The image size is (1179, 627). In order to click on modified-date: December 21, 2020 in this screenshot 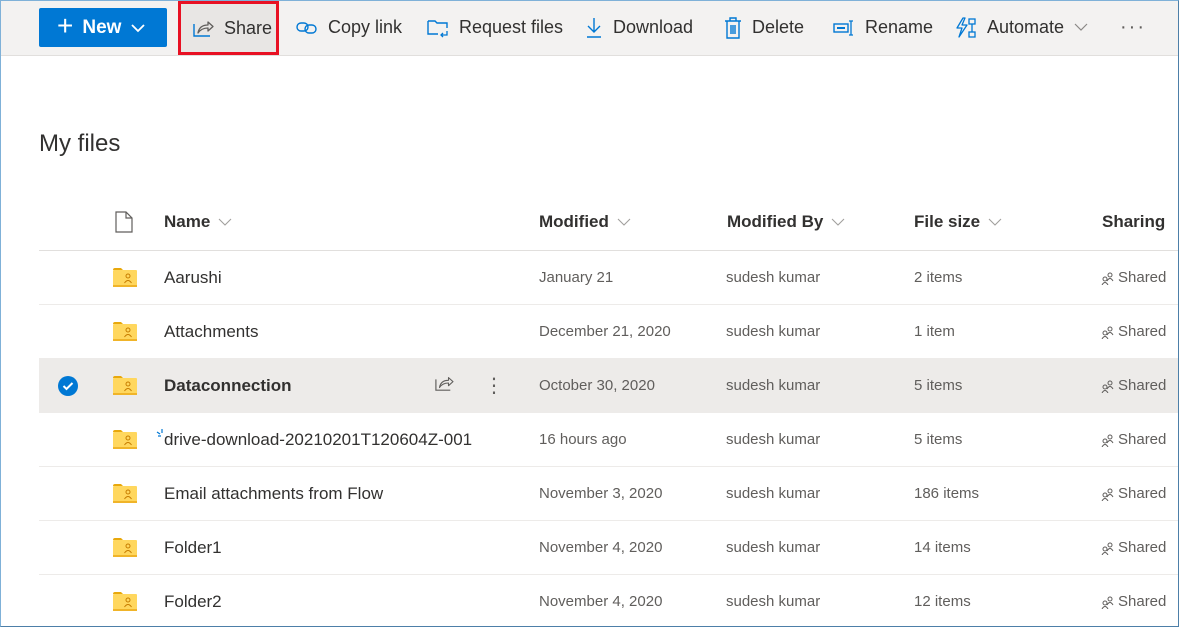, I will do `click(605, 331)`.